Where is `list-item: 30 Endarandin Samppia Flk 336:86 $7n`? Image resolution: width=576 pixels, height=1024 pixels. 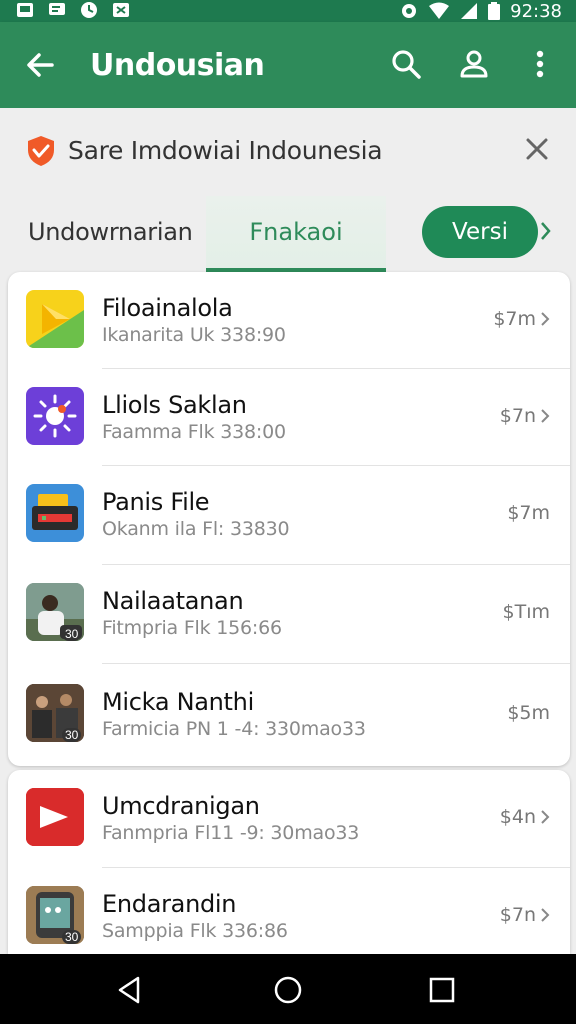
list-item: 30 Endarandin Samppia Flk 336:86 $7n is located at coordinates (289, 911).